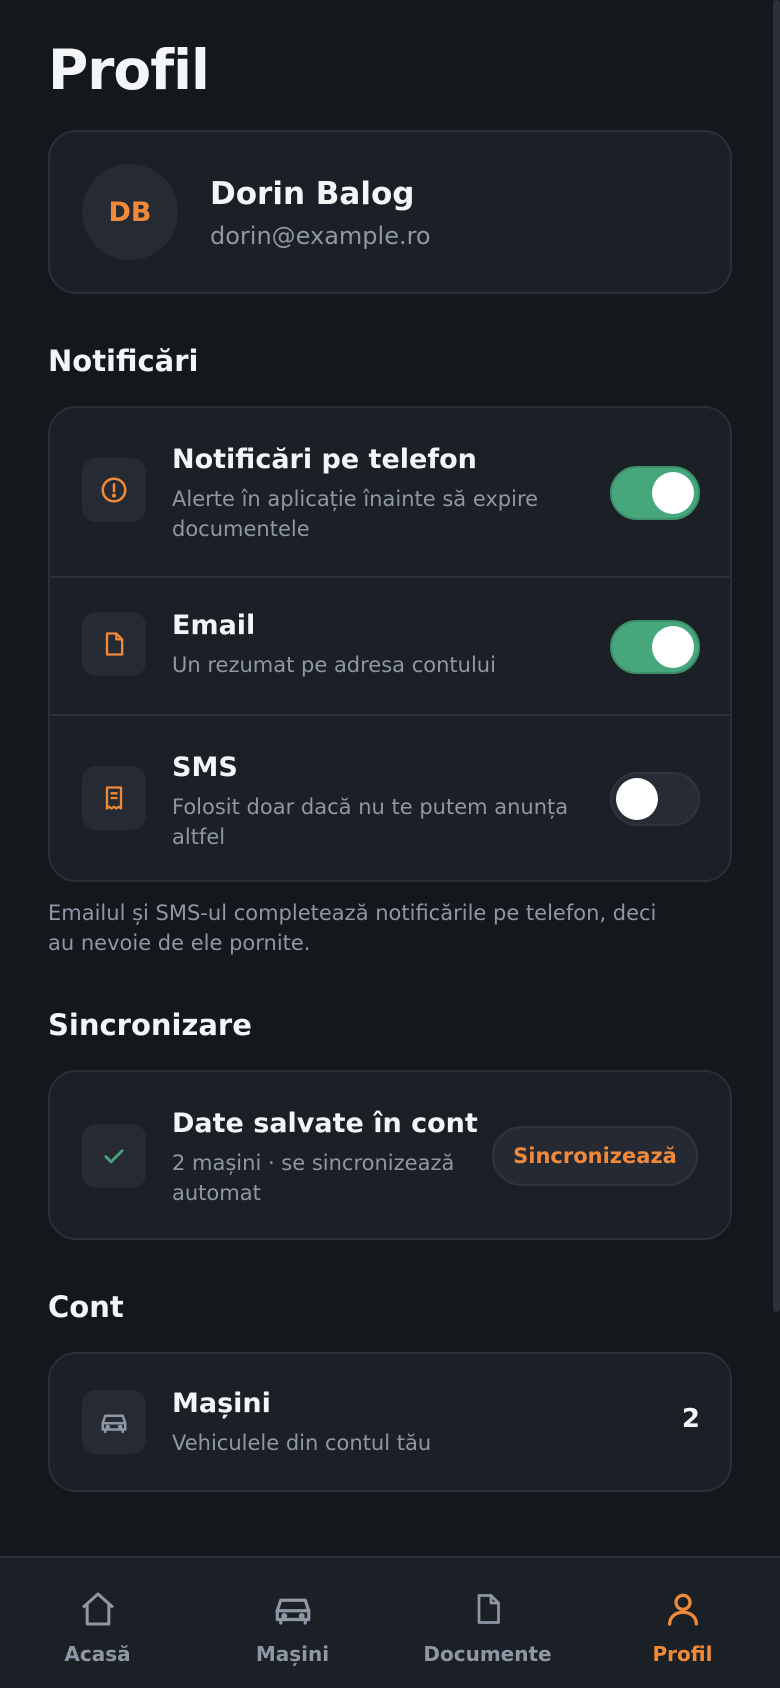  What do you see at coordinates (86, 1307) in the screenshot?
I see `section-heading-account: Cont` at bounding box center [86, 1307].